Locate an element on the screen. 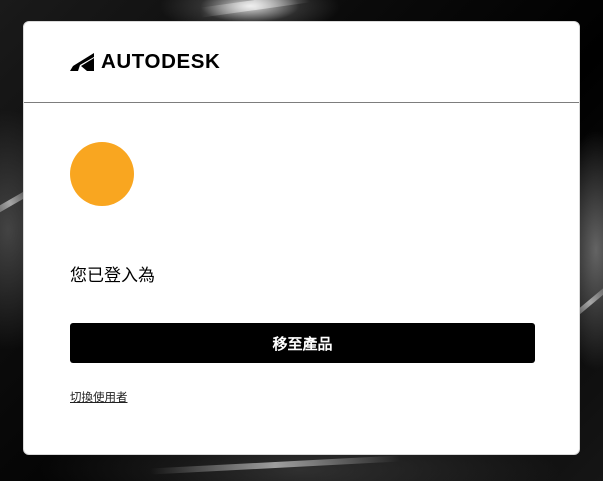 The height and width of the screenshot is (481, 603). go-to-product-button: 移至產品 is located at coordinates (302, 343).